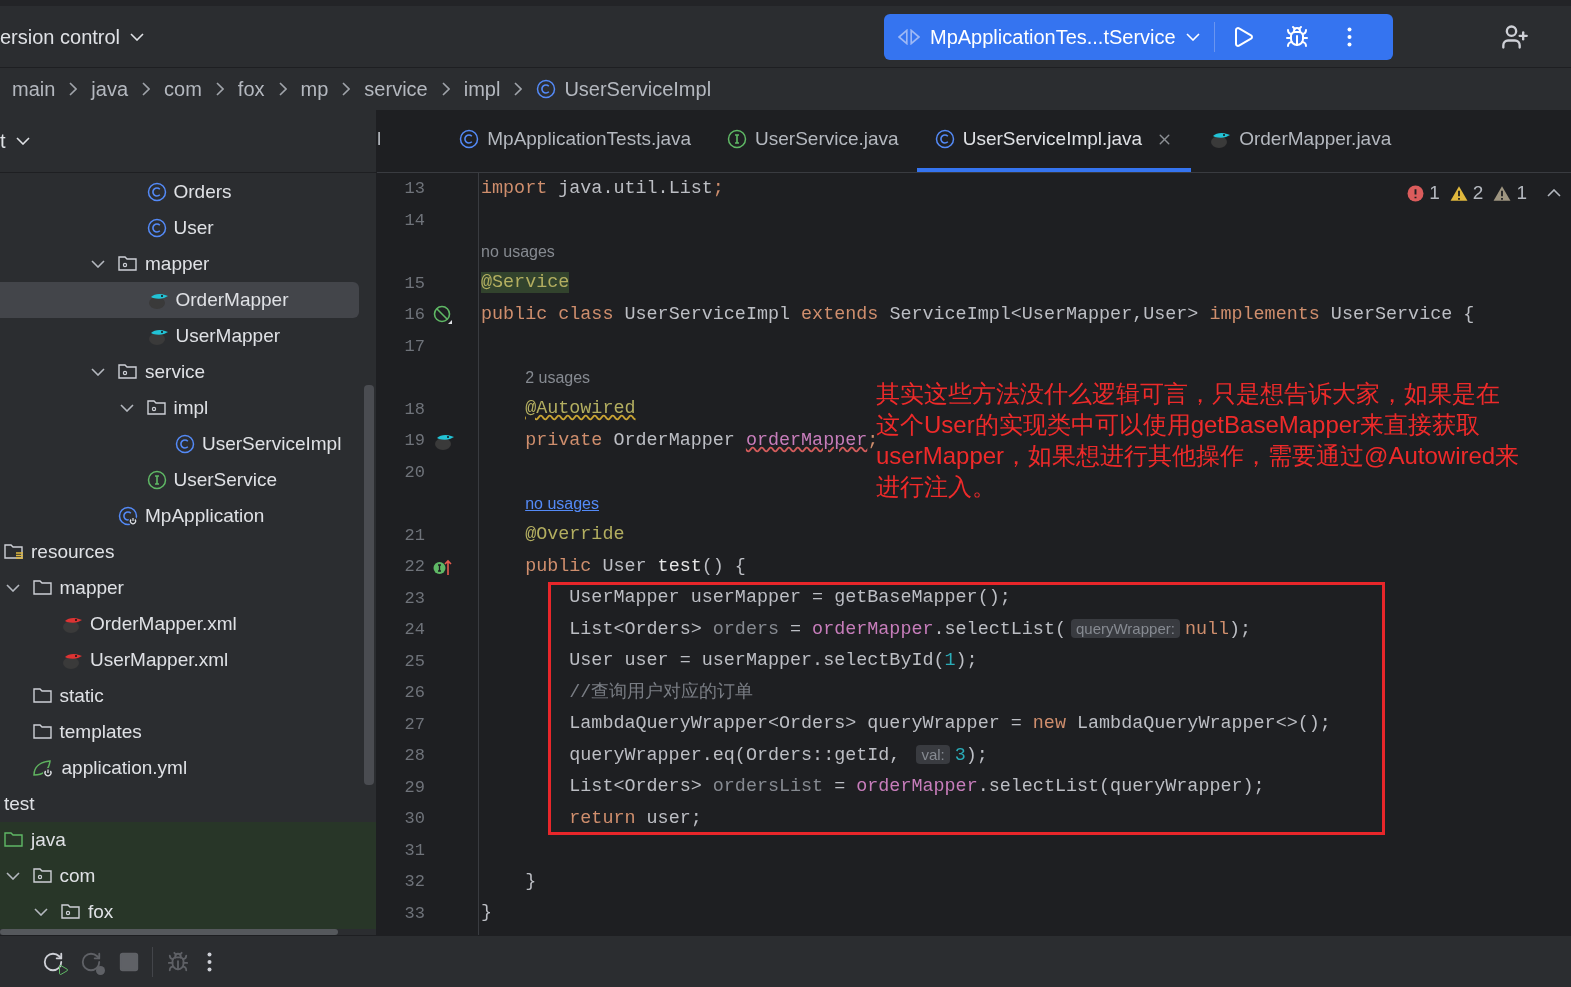 This screenshot has height=987, width=1571. What do you see at coordinates (188, 732) in the screenshot?
I see `tree-item: templates` at bounding box center [188, 732].